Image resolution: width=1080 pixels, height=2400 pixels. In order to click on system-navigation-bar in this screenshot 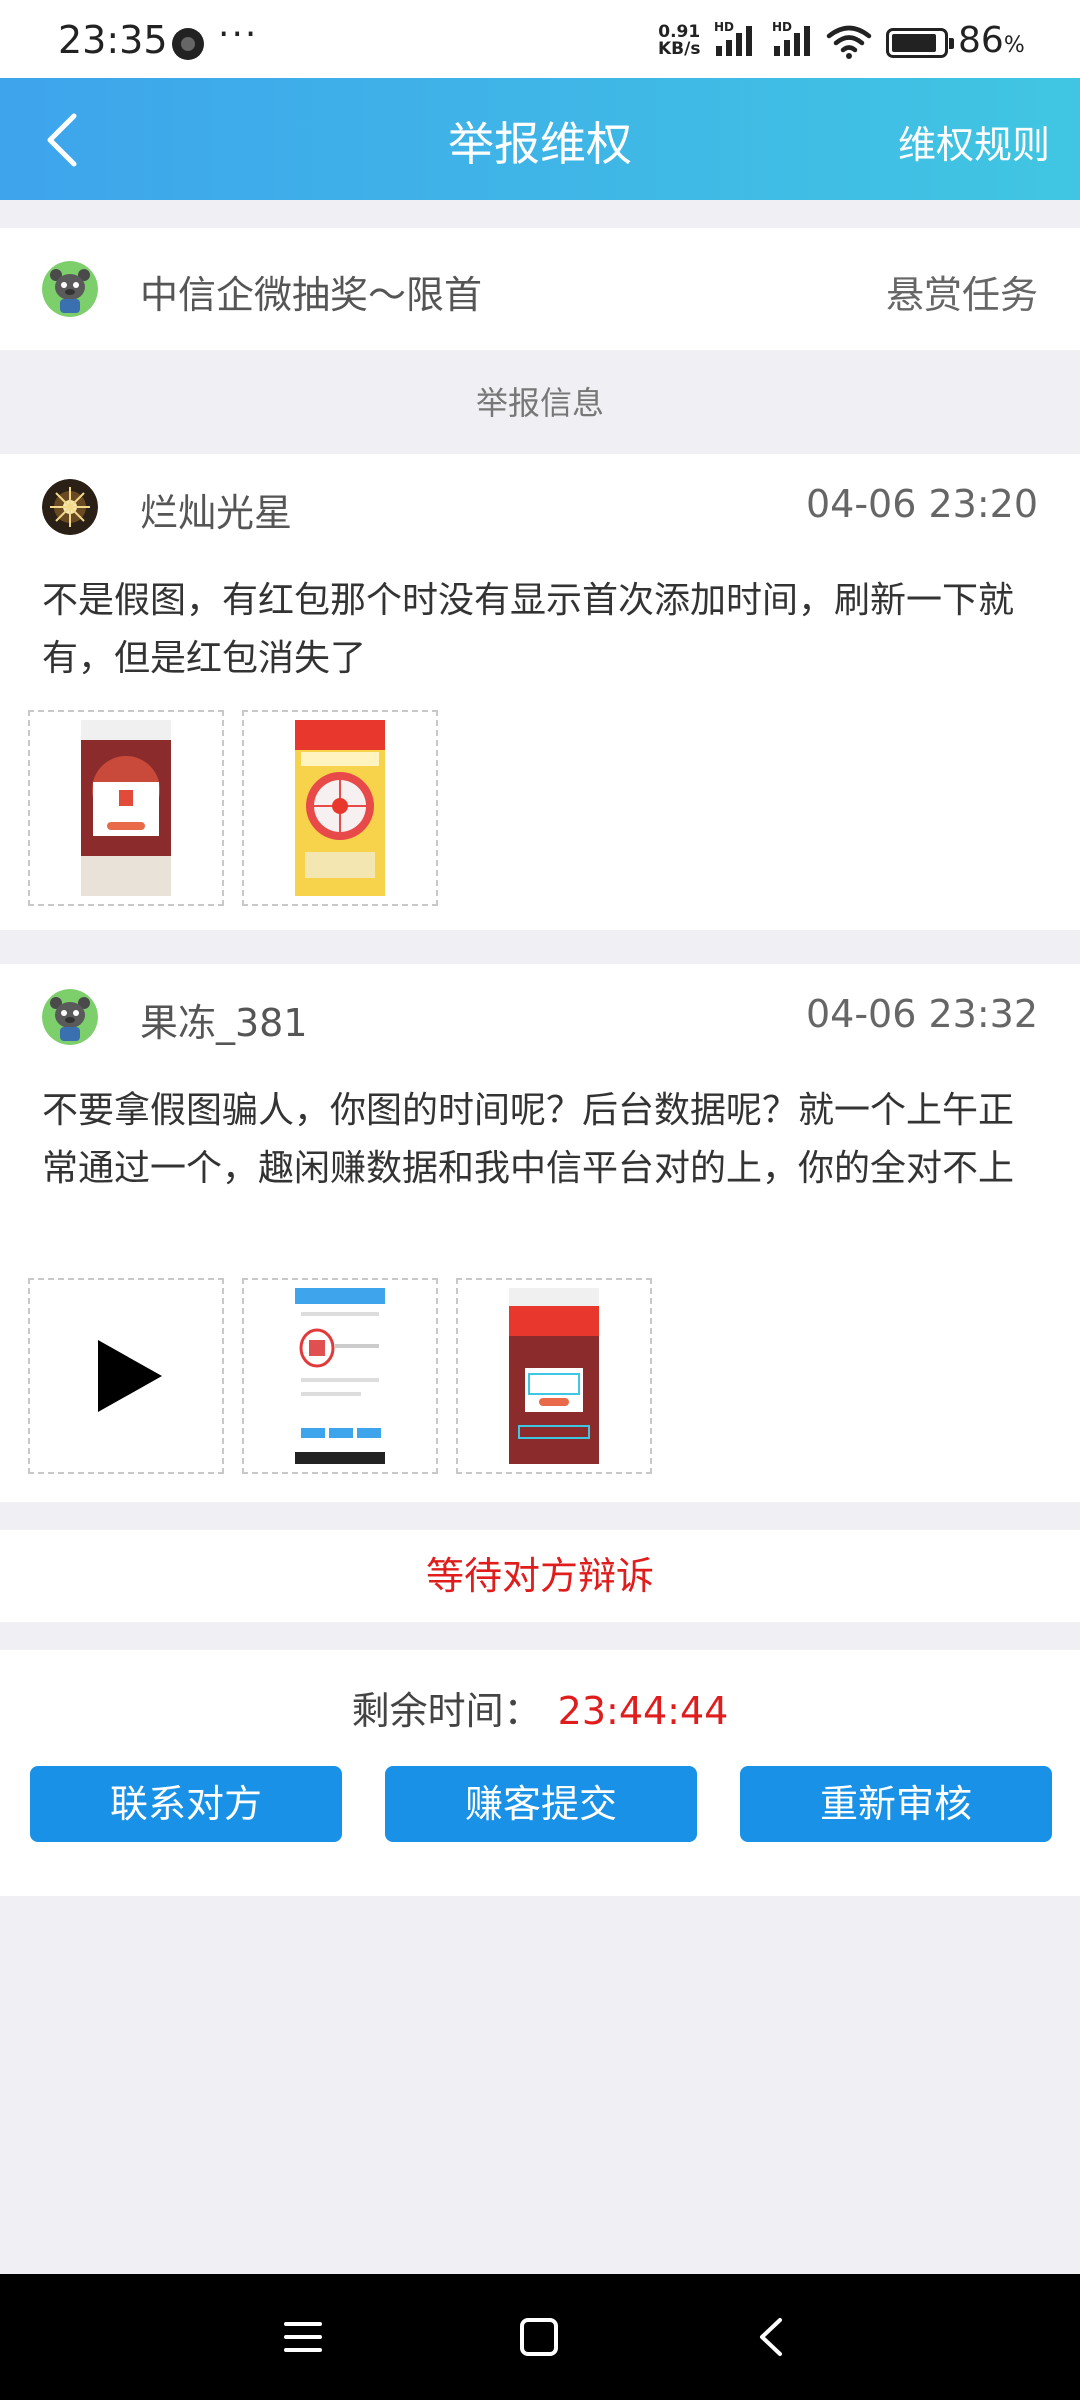, I will do `click(540, 2337)`.